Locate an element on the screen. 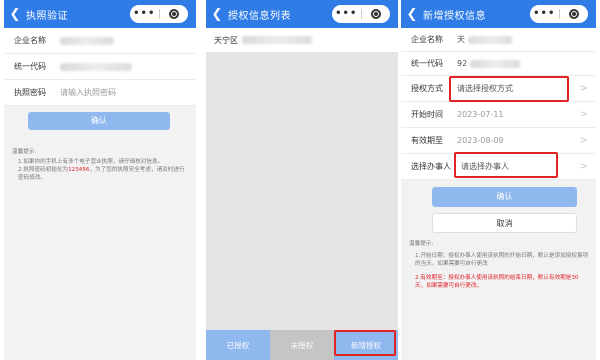  select-agent-select: 请选择办事人 is located at coordinates (485, 166).